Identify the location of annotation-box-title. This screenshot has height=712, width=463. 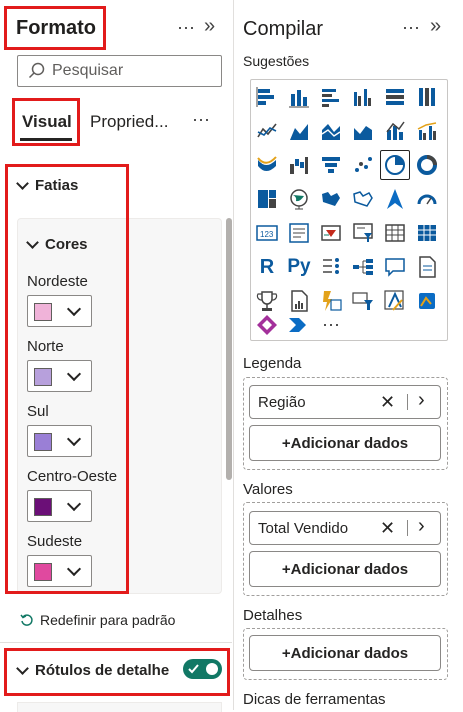
(55, 28).